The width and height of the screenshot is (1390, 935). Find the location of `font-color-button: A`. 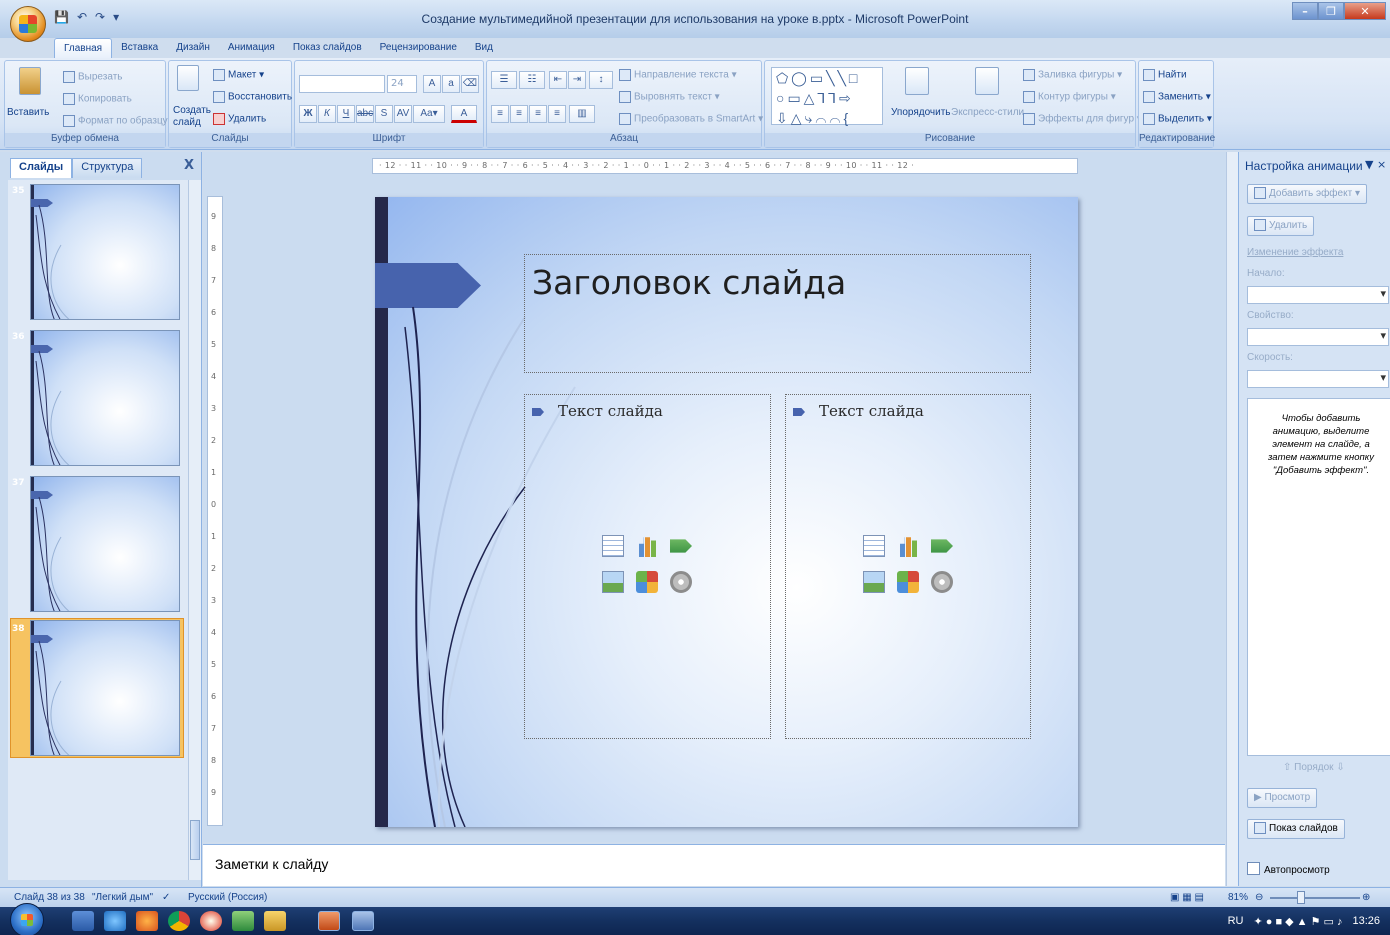

font-color-button: A is located at coordinates (464, 114).